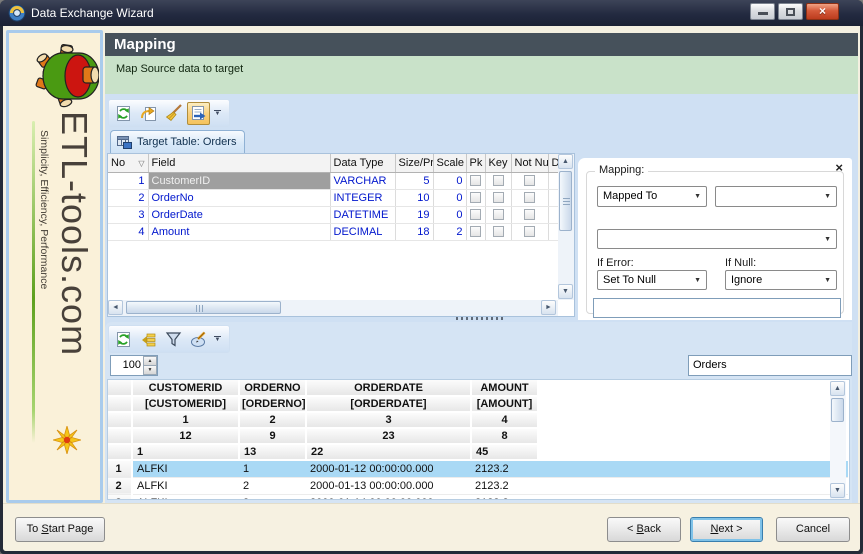  What do you see at coordinates (239, 181) in the screenshot?
I see `field-name-cell-selected: CustomerID` at bounding box center [239, 181].